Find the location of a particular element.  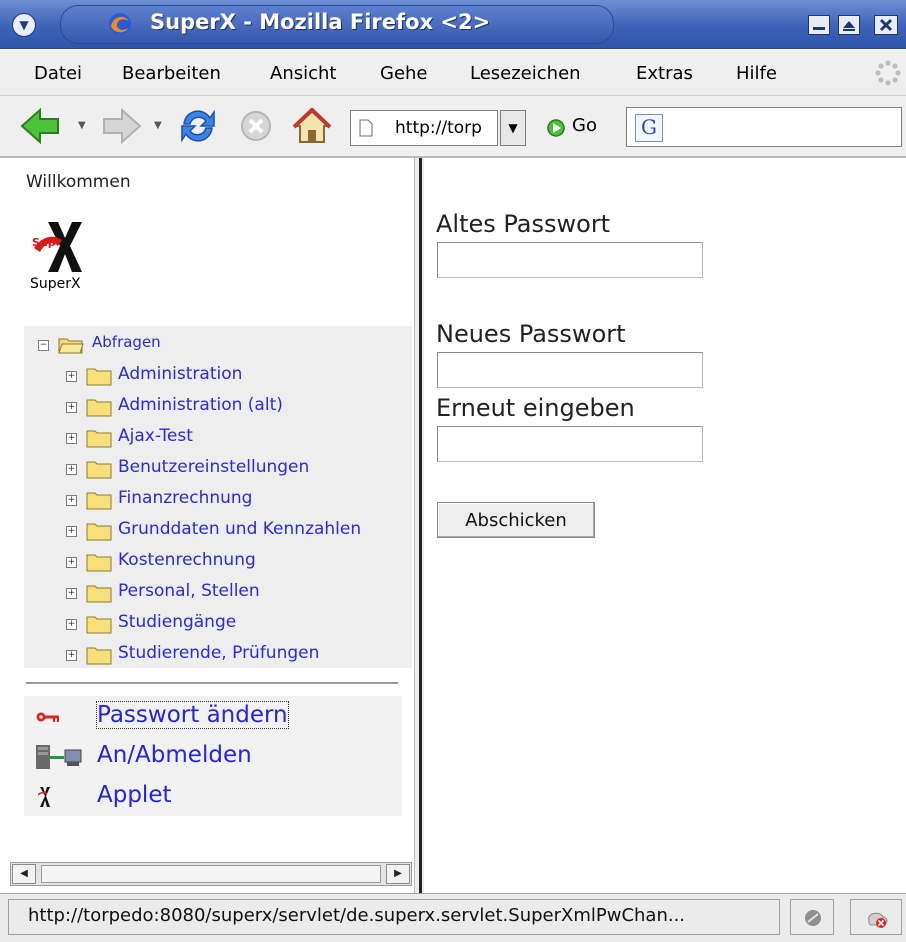

tree-item: + Grunddaten und Kennzahlen is located at coordinates (232, 530).